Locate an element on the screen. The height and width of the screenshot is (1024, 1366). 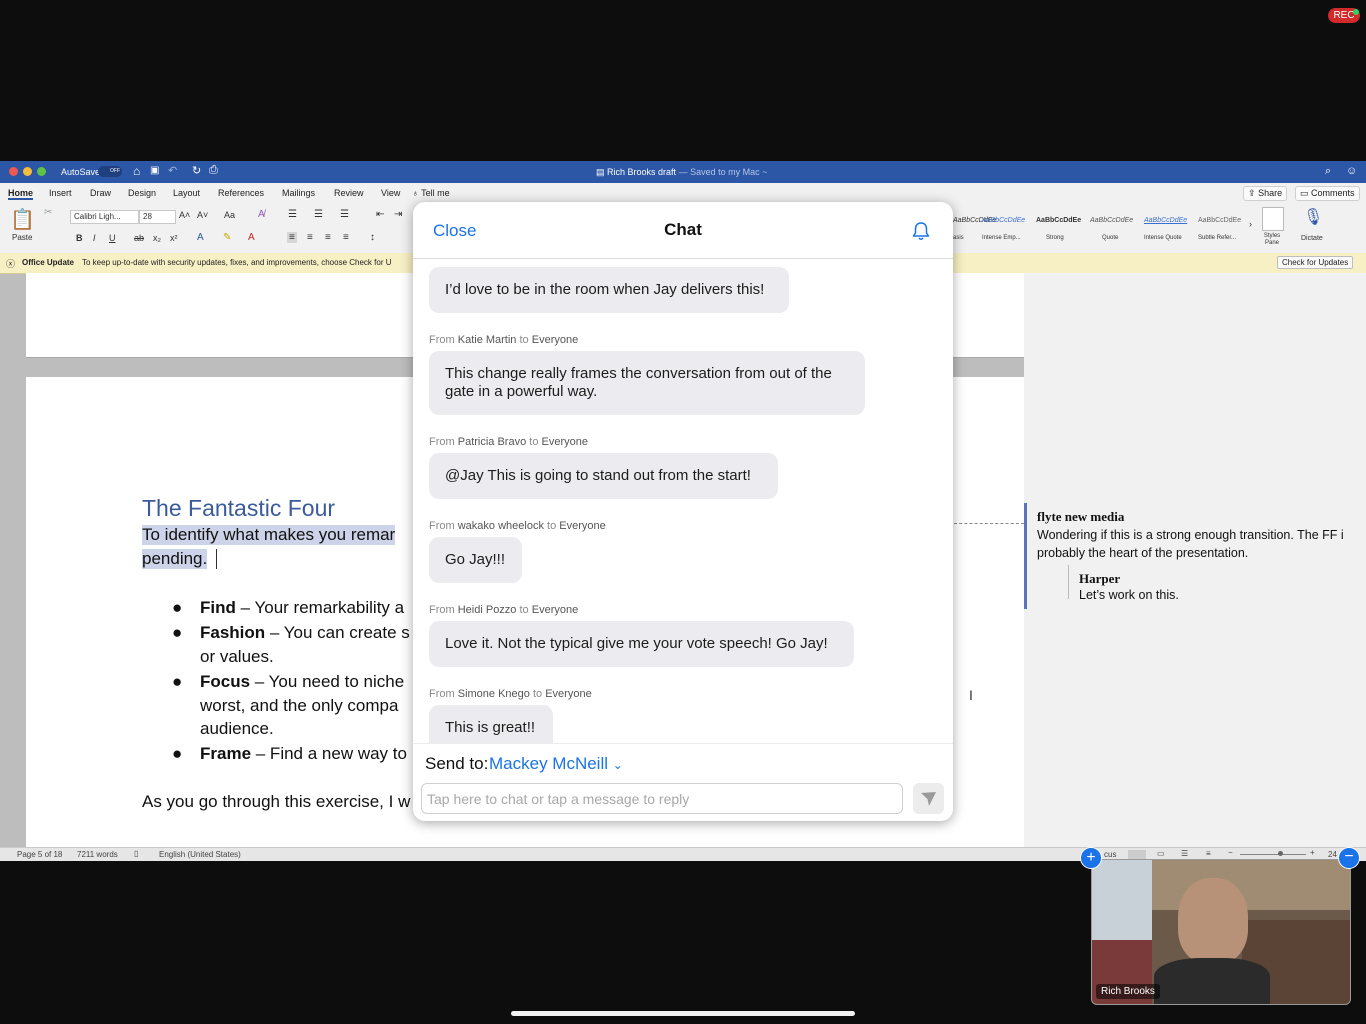
italic-icon: I is located at coordinates (94, 238).